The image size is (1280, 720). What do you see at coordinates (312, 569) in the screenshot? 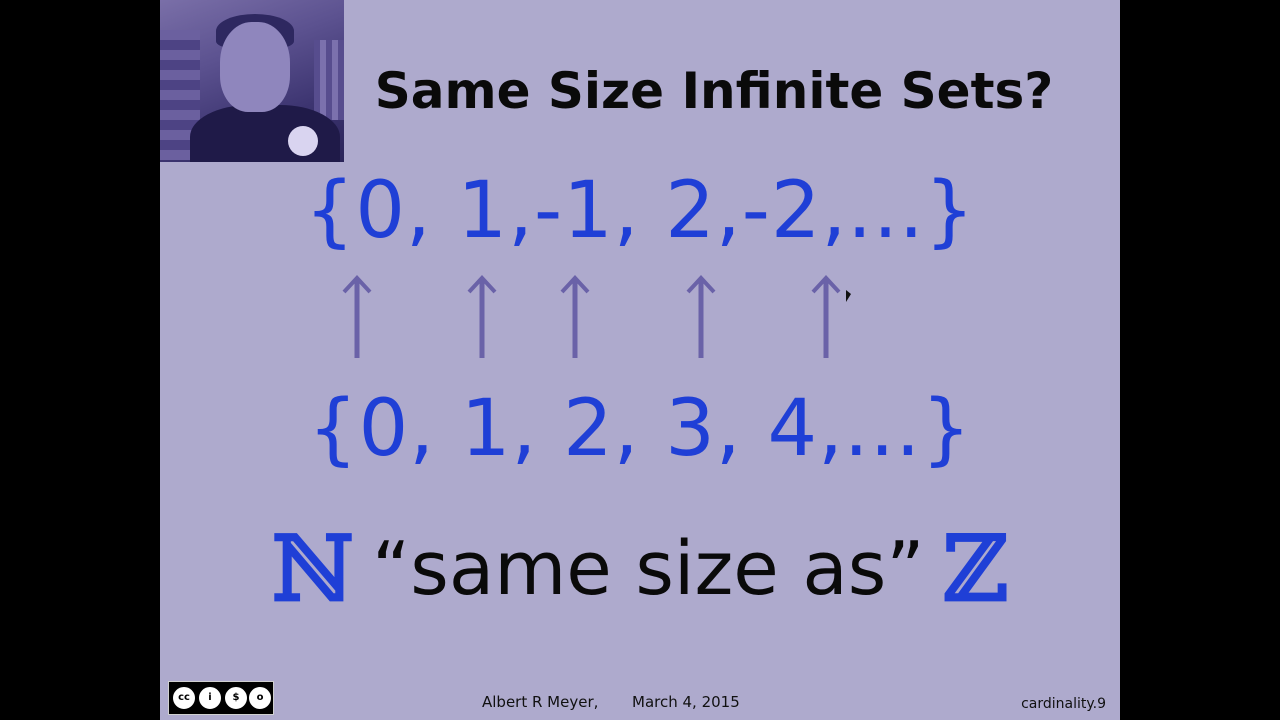
I see `naturals-symbol: ℕ` at bounding box center [312, 569].